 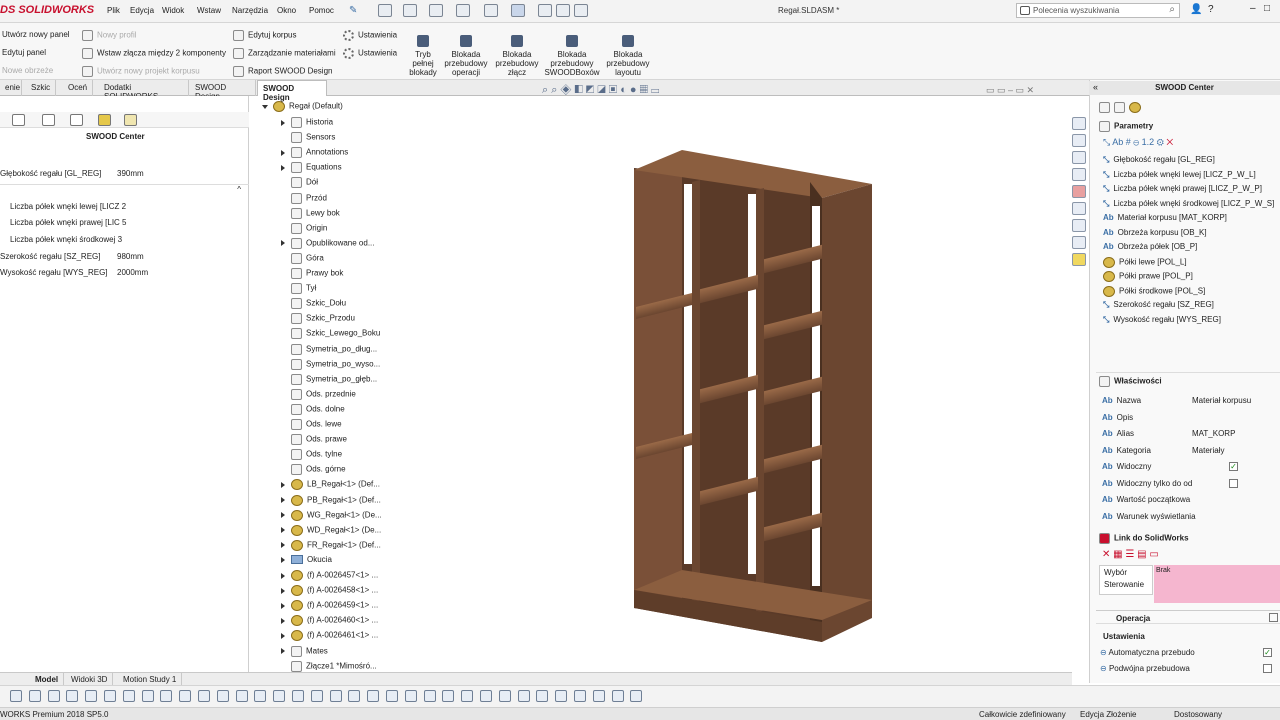 I want to click on lock-swoodbox-button: Blokada przebudowy SWOODBoxów, so click(x=572, y=56).